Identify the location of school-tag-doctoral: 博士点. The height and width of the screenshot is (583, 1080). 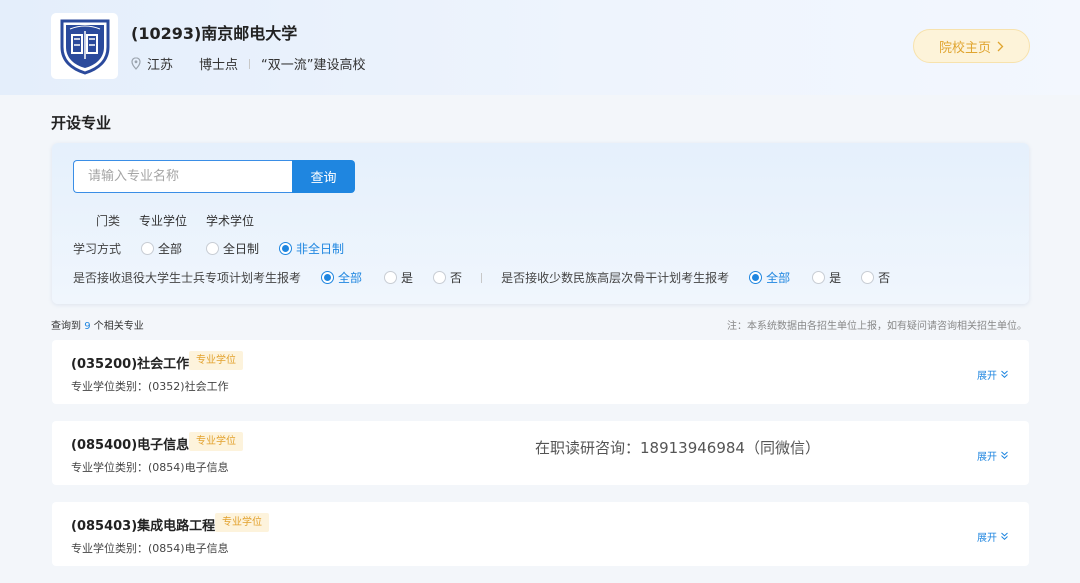
(219, 65).